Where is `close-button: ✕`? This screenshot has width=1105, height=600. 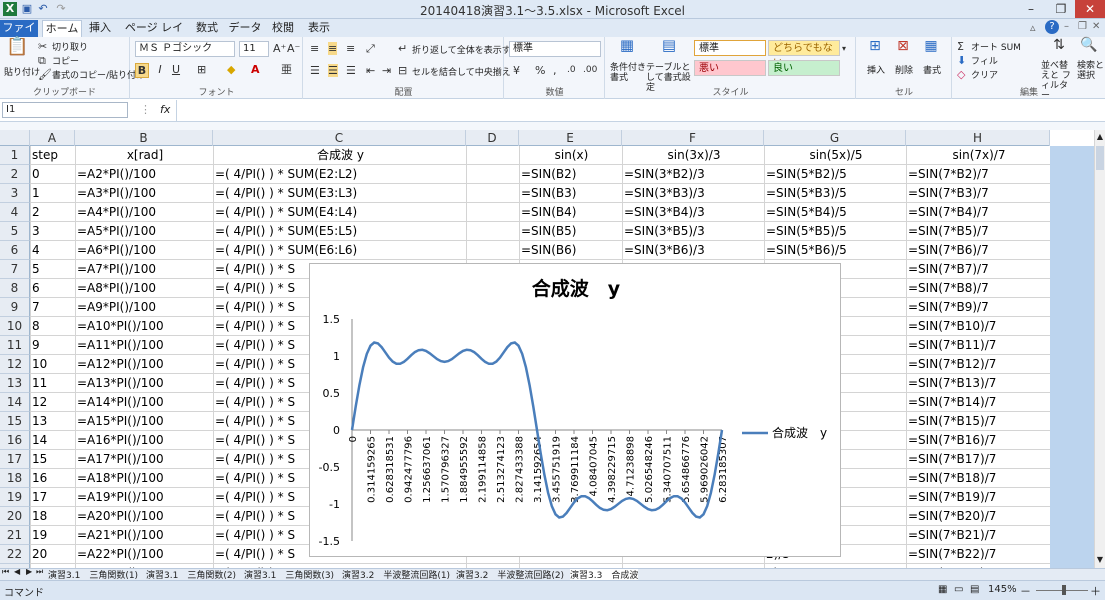 close-button: ✕ is located at coordinates (1090, 9).